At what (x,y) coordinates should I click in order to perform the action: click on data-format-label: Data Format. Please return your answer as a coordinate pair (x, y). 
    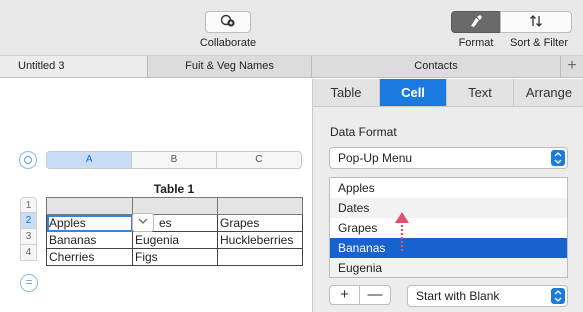
    Looking at the image, I should click on (363, 132).